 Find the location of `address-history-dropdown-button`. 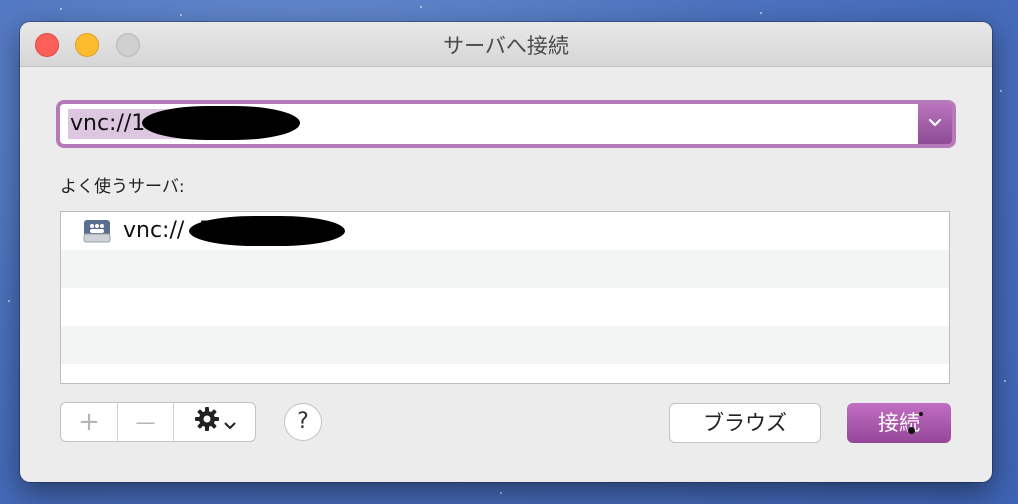

address-history-dropdown-button is located at coordinates (935, 124).